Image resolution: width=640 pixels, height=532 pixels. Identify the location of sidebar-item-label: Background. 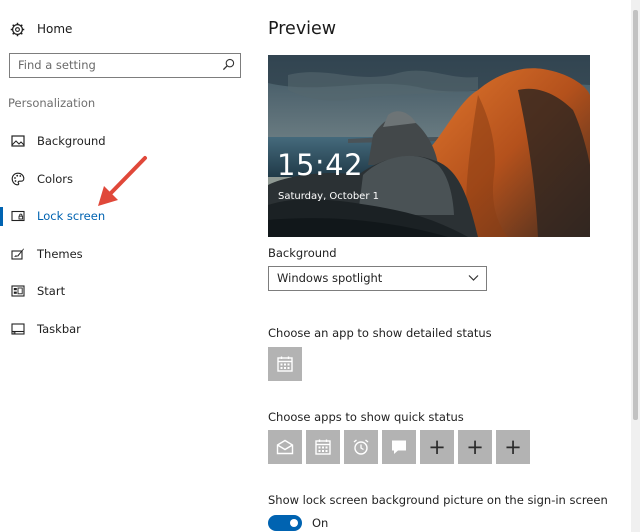
(71, 141).